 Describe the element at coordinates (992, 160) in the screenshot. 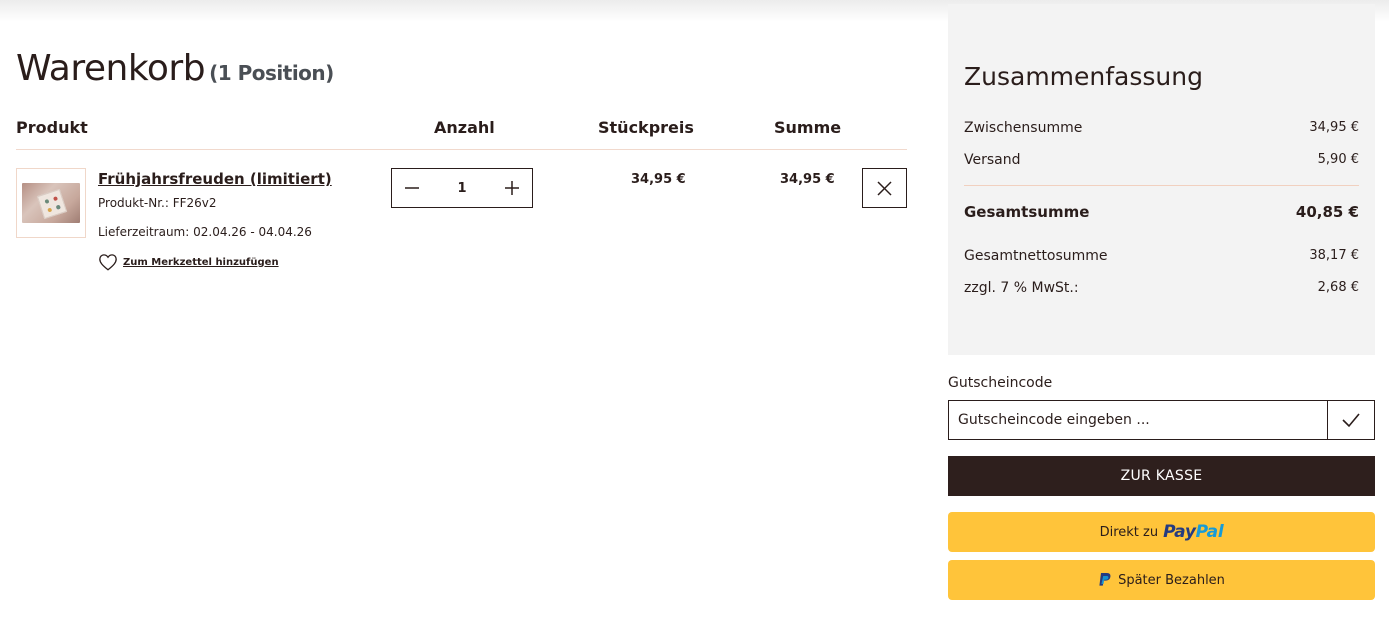

I see `shipping-label: Versand` at that location.